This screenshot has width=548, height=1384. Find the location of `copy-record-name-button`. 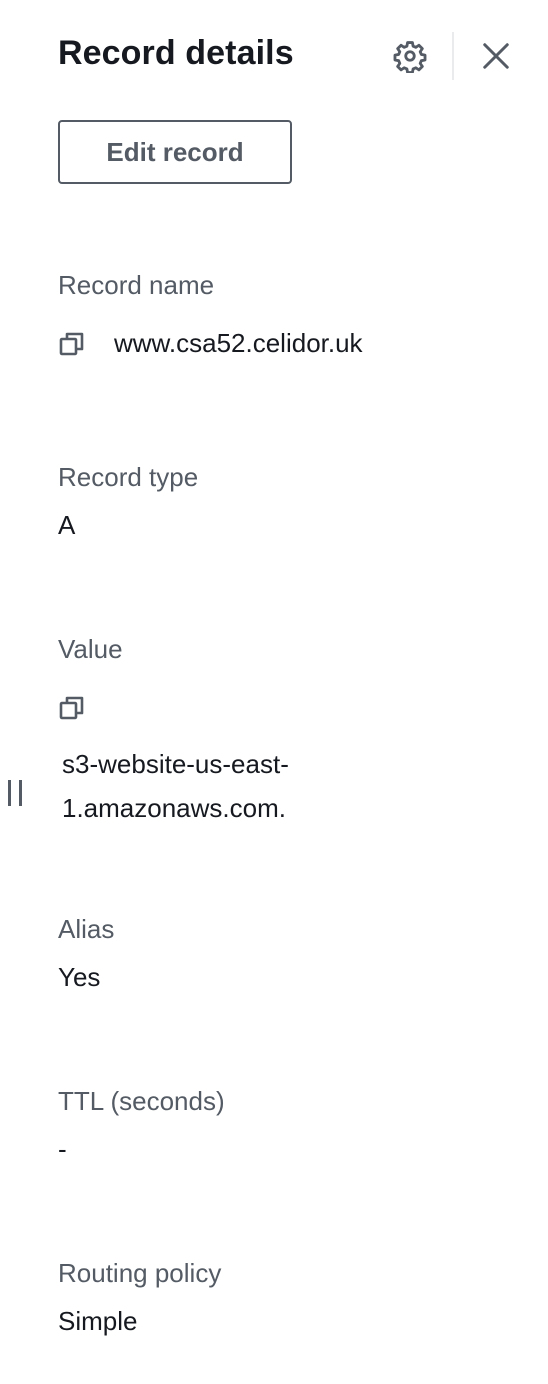

copy-record-name-button is located at coordinates (72, 344).